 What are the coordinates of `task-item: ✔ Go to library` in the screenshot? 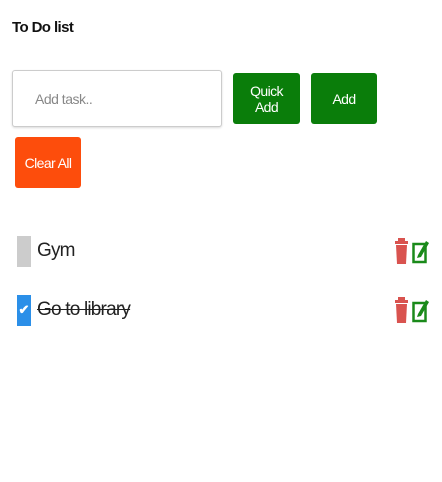 It's located at (225, 310).